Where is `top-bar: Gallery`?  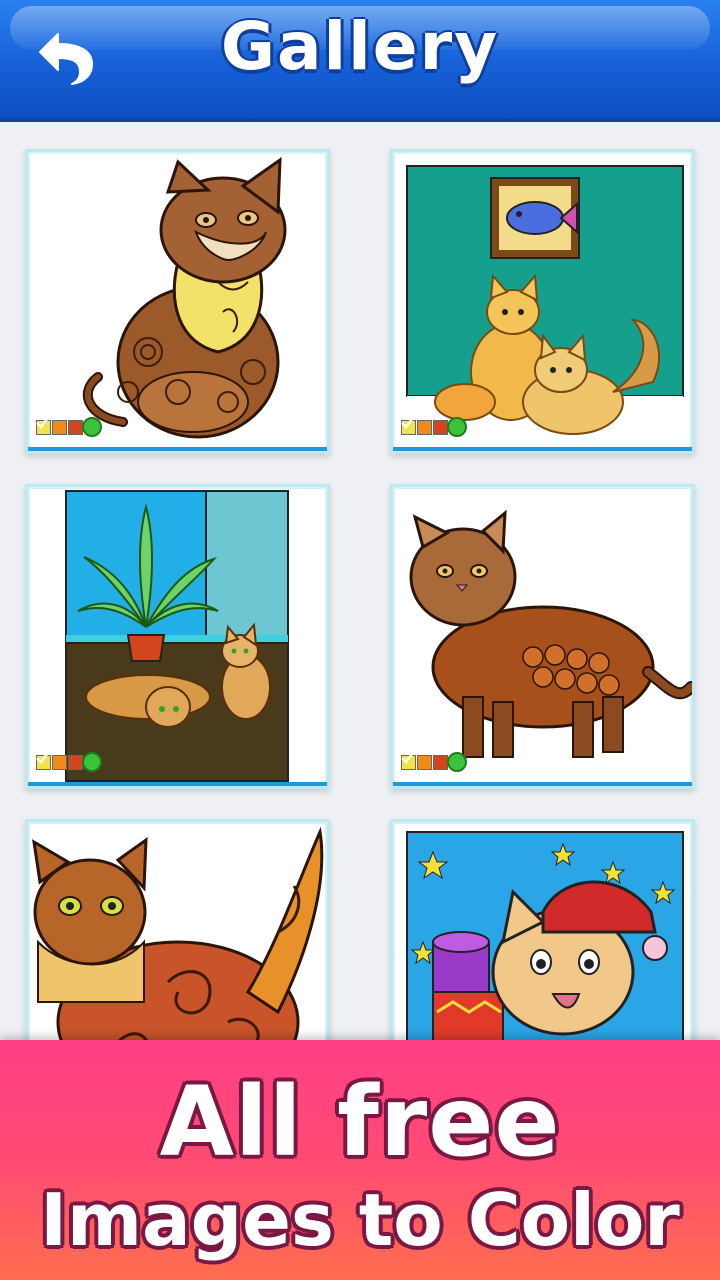
top-bar: Gallery is located at coordinates (360, 61).